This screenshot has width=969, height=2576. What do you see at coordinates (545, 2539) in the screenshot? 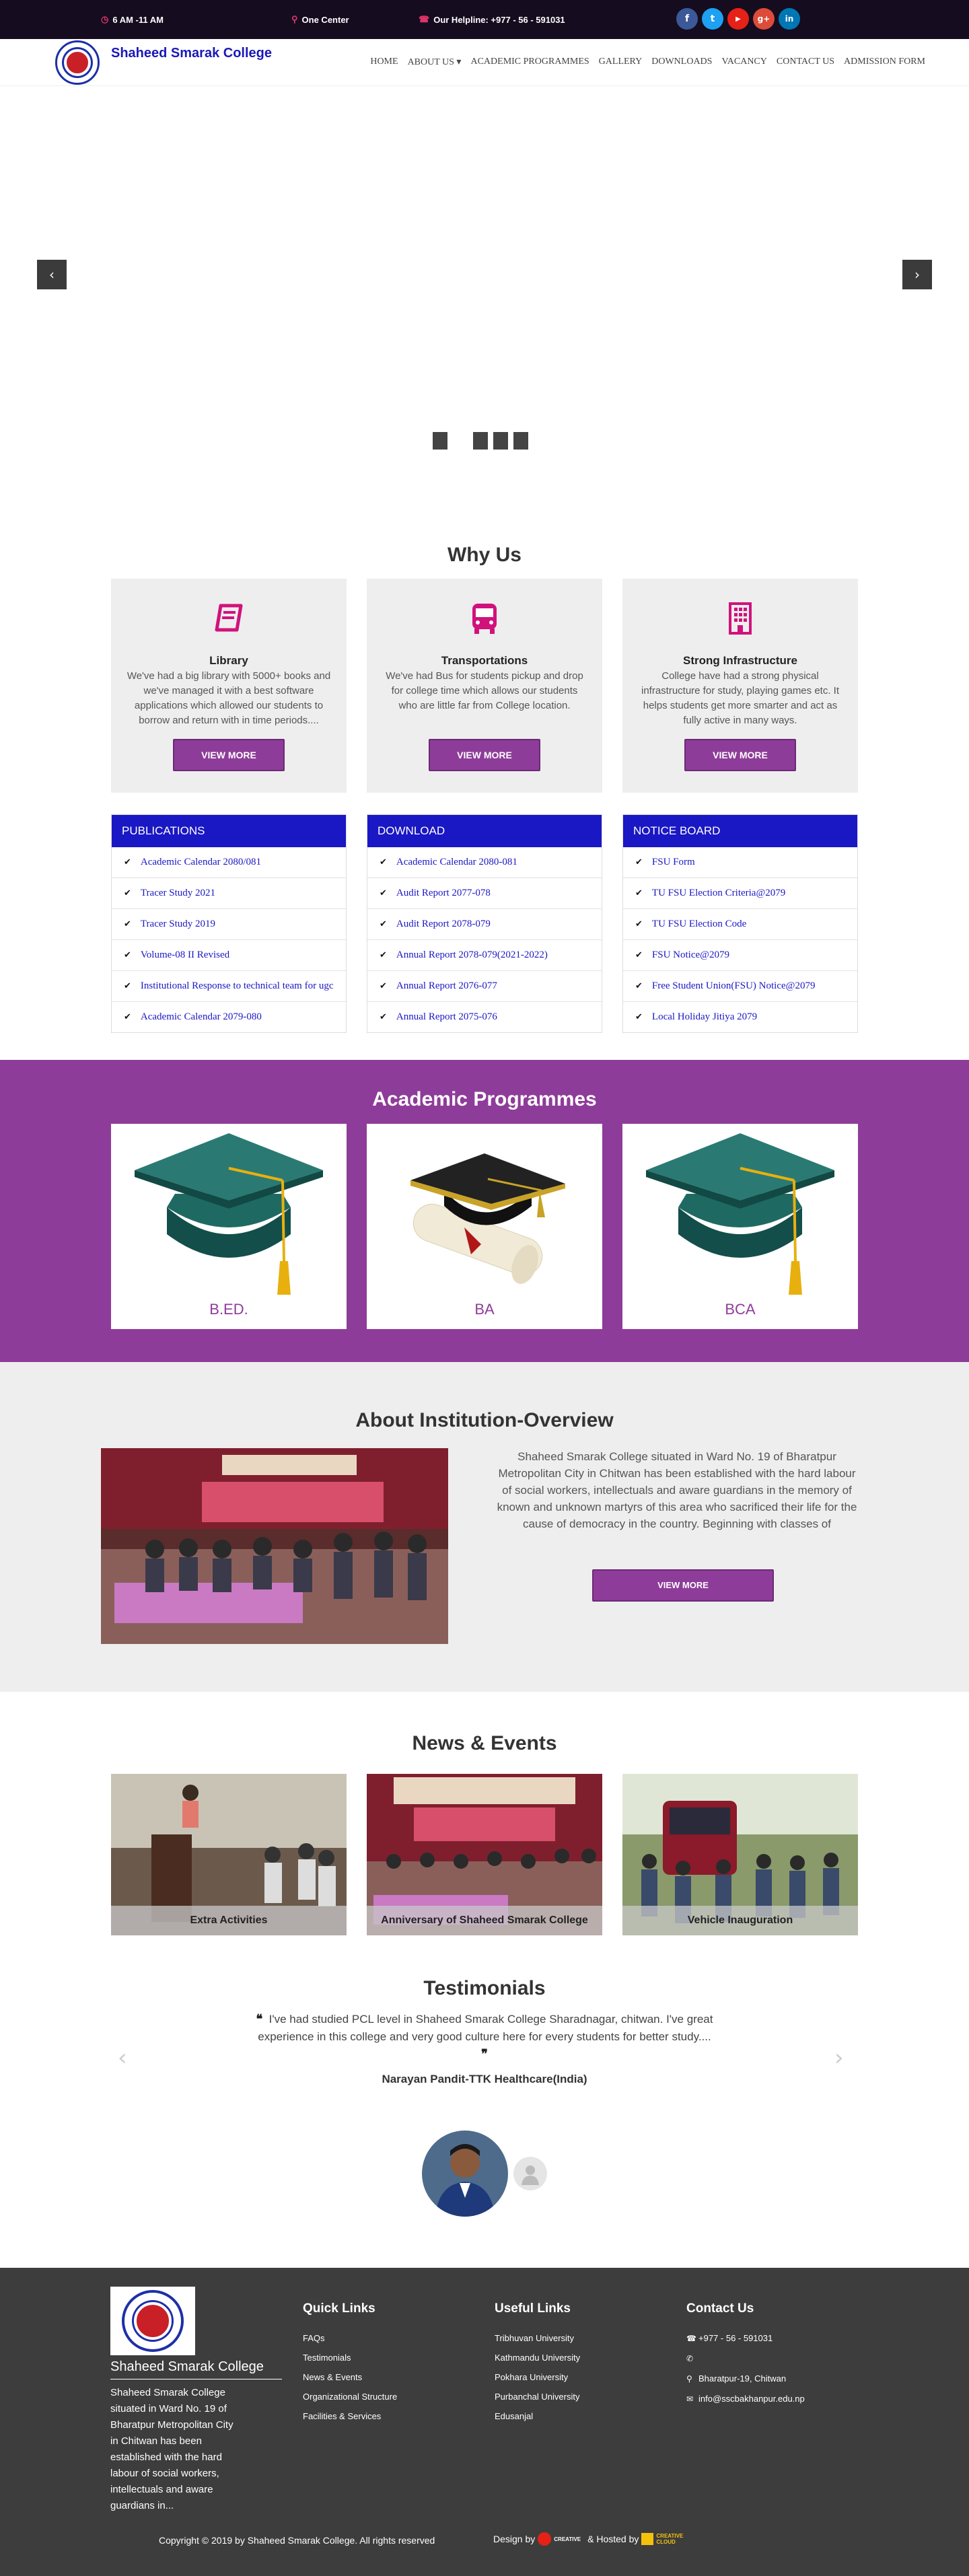
I see `creative-logo-icon` at bounding box center [545, 2539].